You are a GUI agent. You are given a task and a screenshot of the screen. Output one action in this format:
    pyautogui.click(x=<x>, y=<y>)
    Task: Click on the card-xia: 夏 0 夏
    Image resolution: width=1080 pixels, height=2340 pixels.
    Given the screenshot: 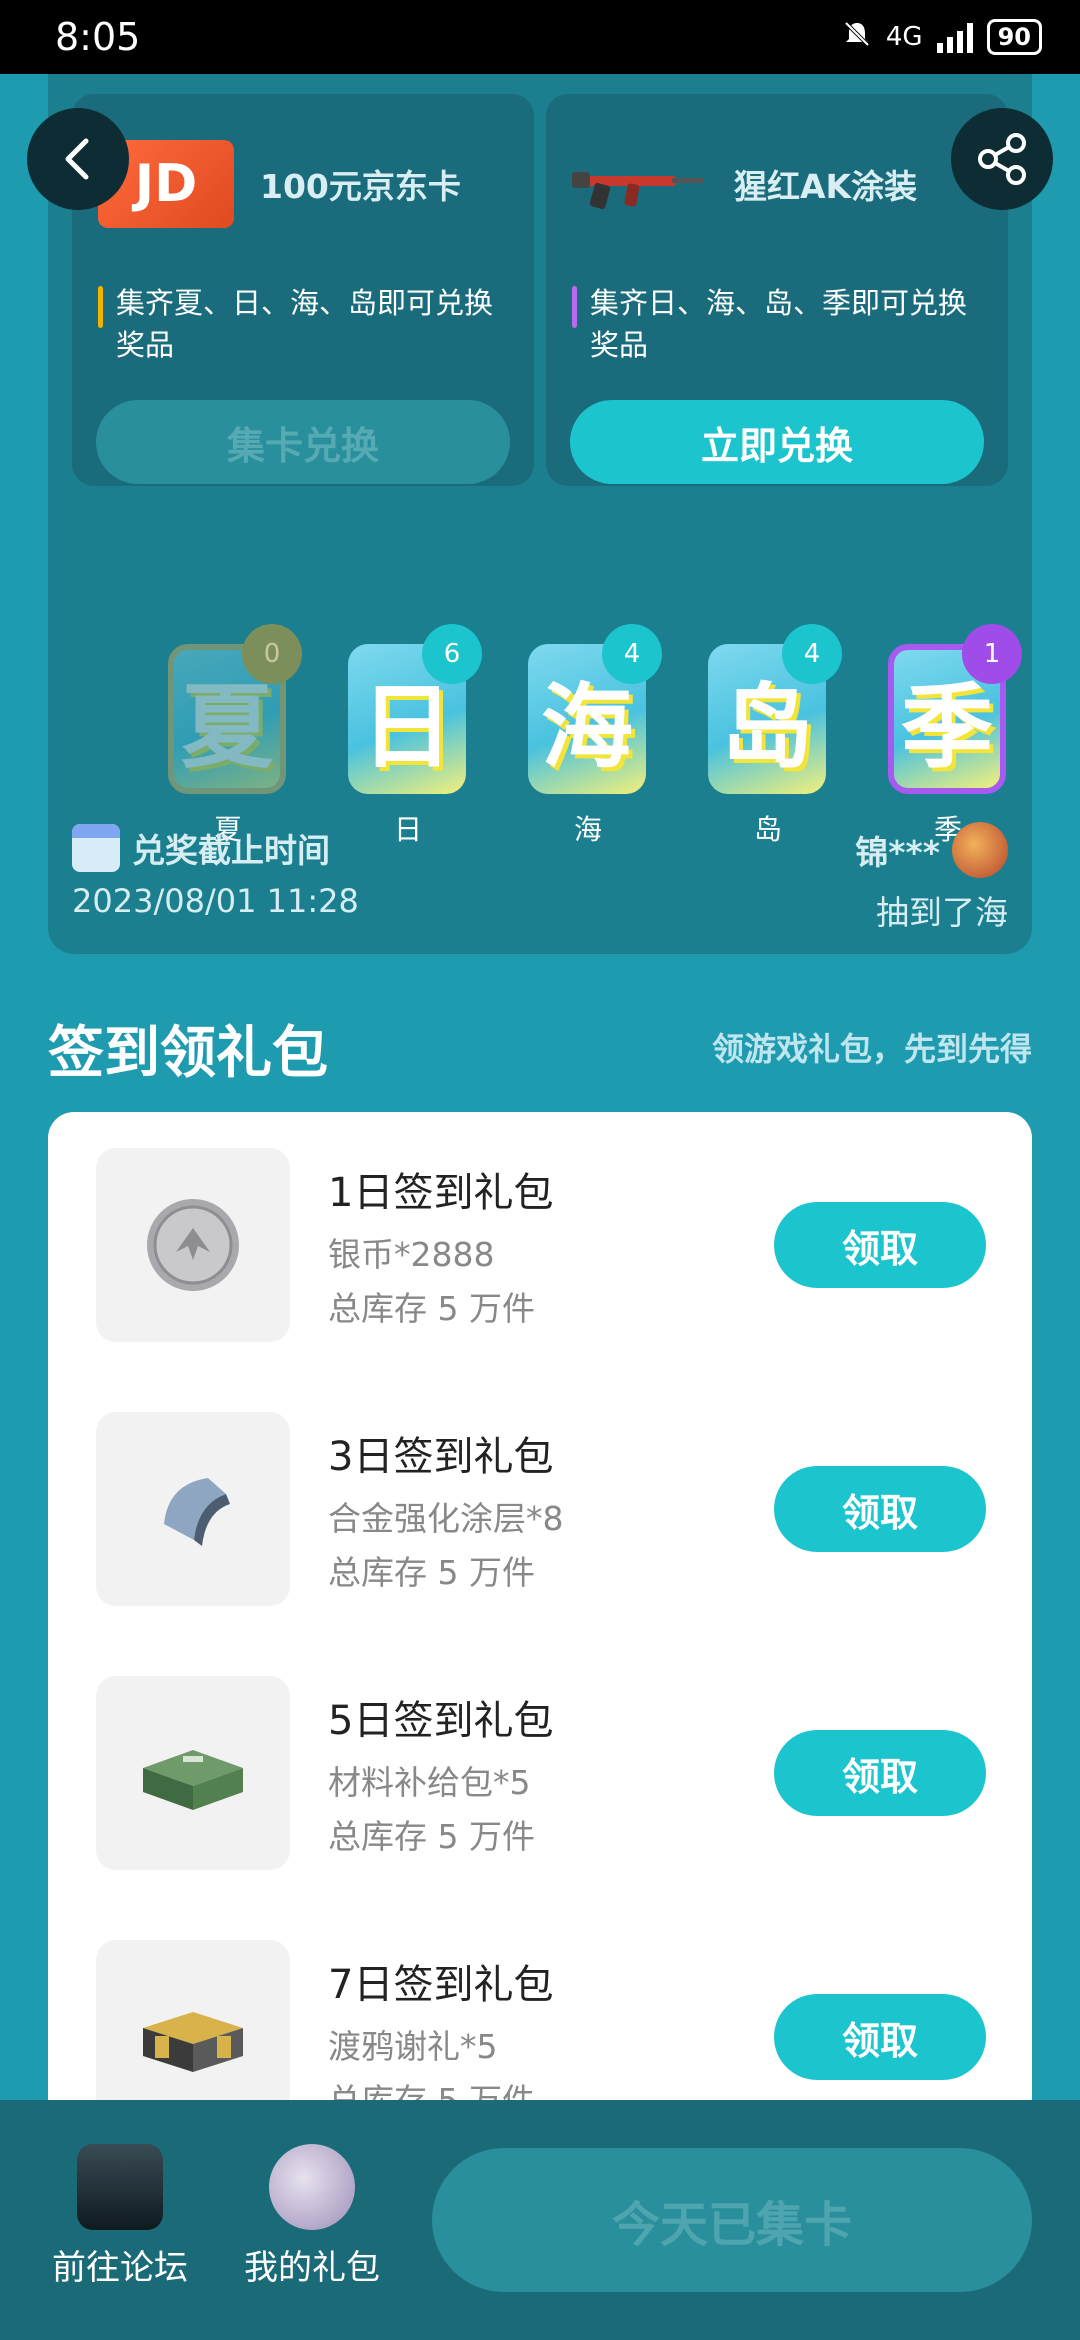 What is the action you would take?
    pyautogui.click(x=235, y=736)
    